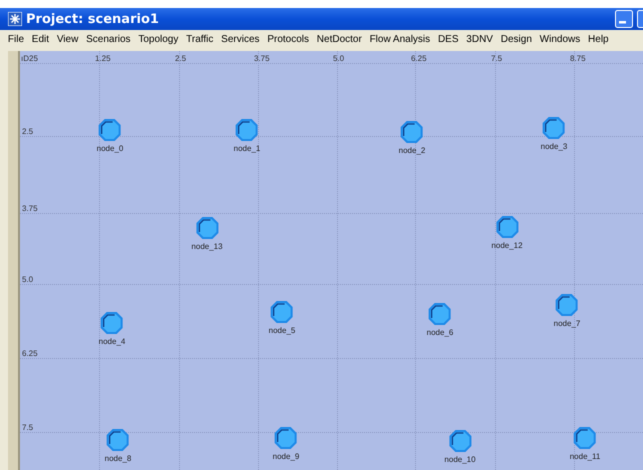 The image size is (643, 470). Describe the element at coordinates (247, 148) in the screenshot. I see `node-label: node_1` at that location.